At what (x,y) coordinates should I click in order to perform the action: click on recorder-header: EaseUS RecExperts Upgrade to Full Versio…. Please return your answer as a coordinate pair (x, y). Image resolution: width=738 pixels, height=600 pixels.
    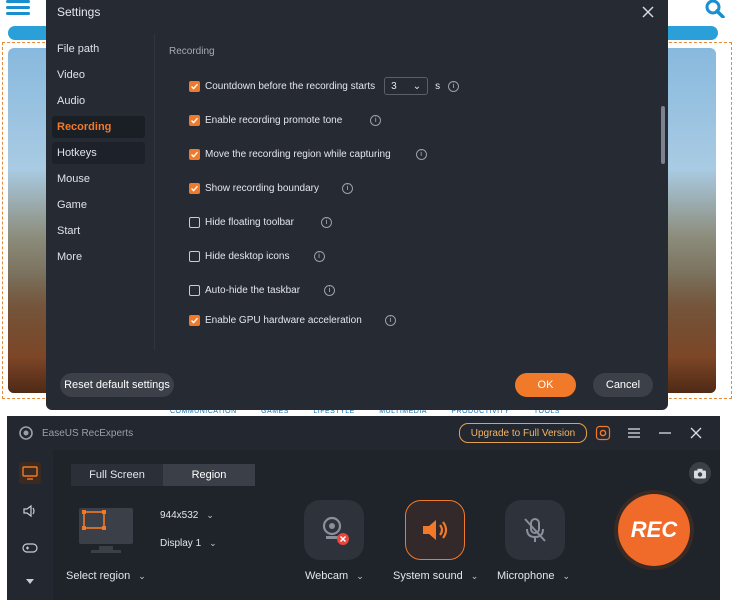
    Looking at the image, I should click on (363, 433).